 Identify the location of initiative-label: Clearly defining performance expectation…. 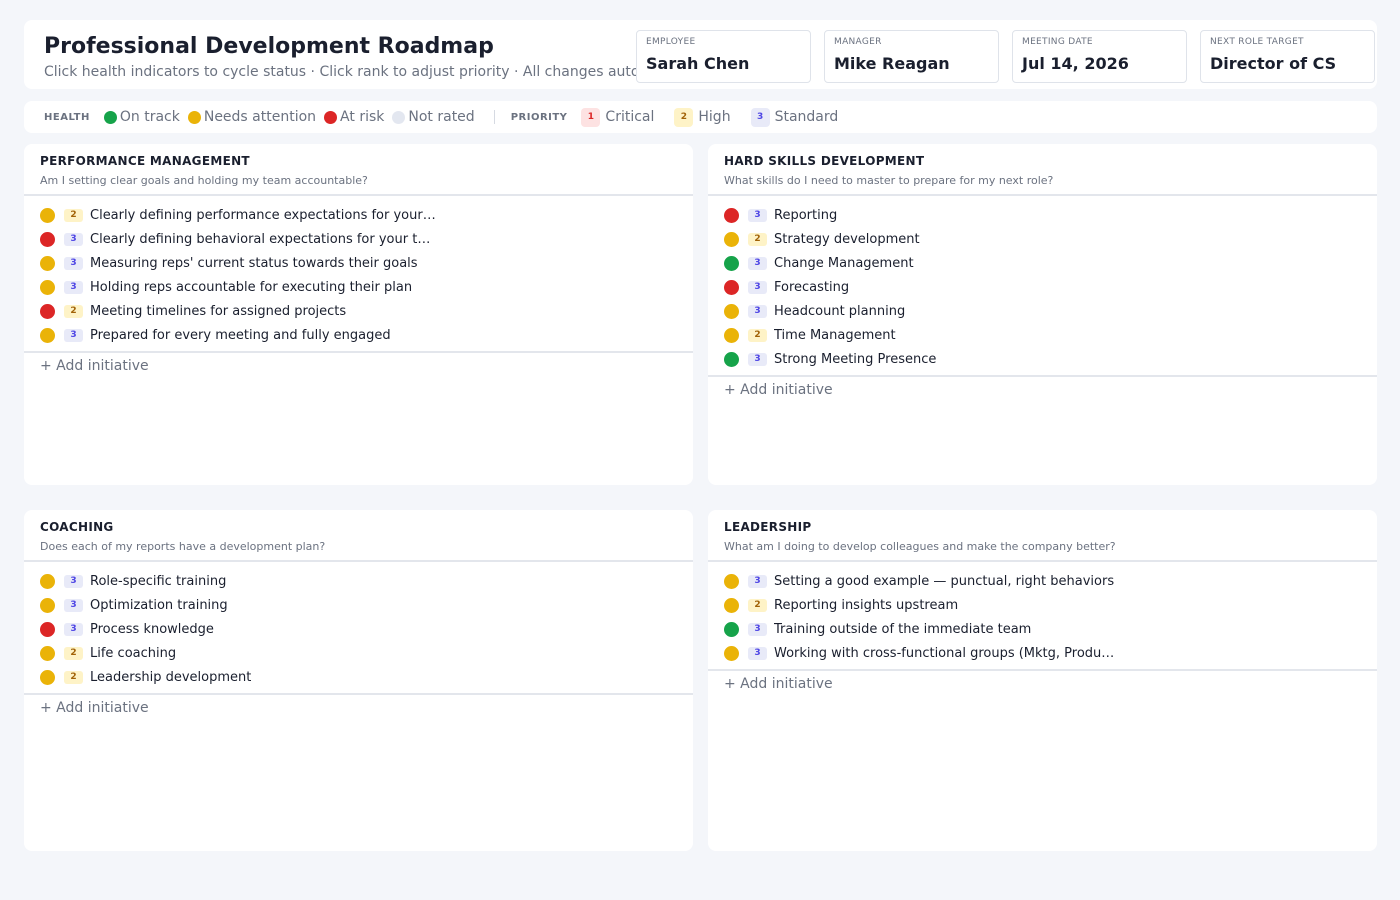
(263, 215).